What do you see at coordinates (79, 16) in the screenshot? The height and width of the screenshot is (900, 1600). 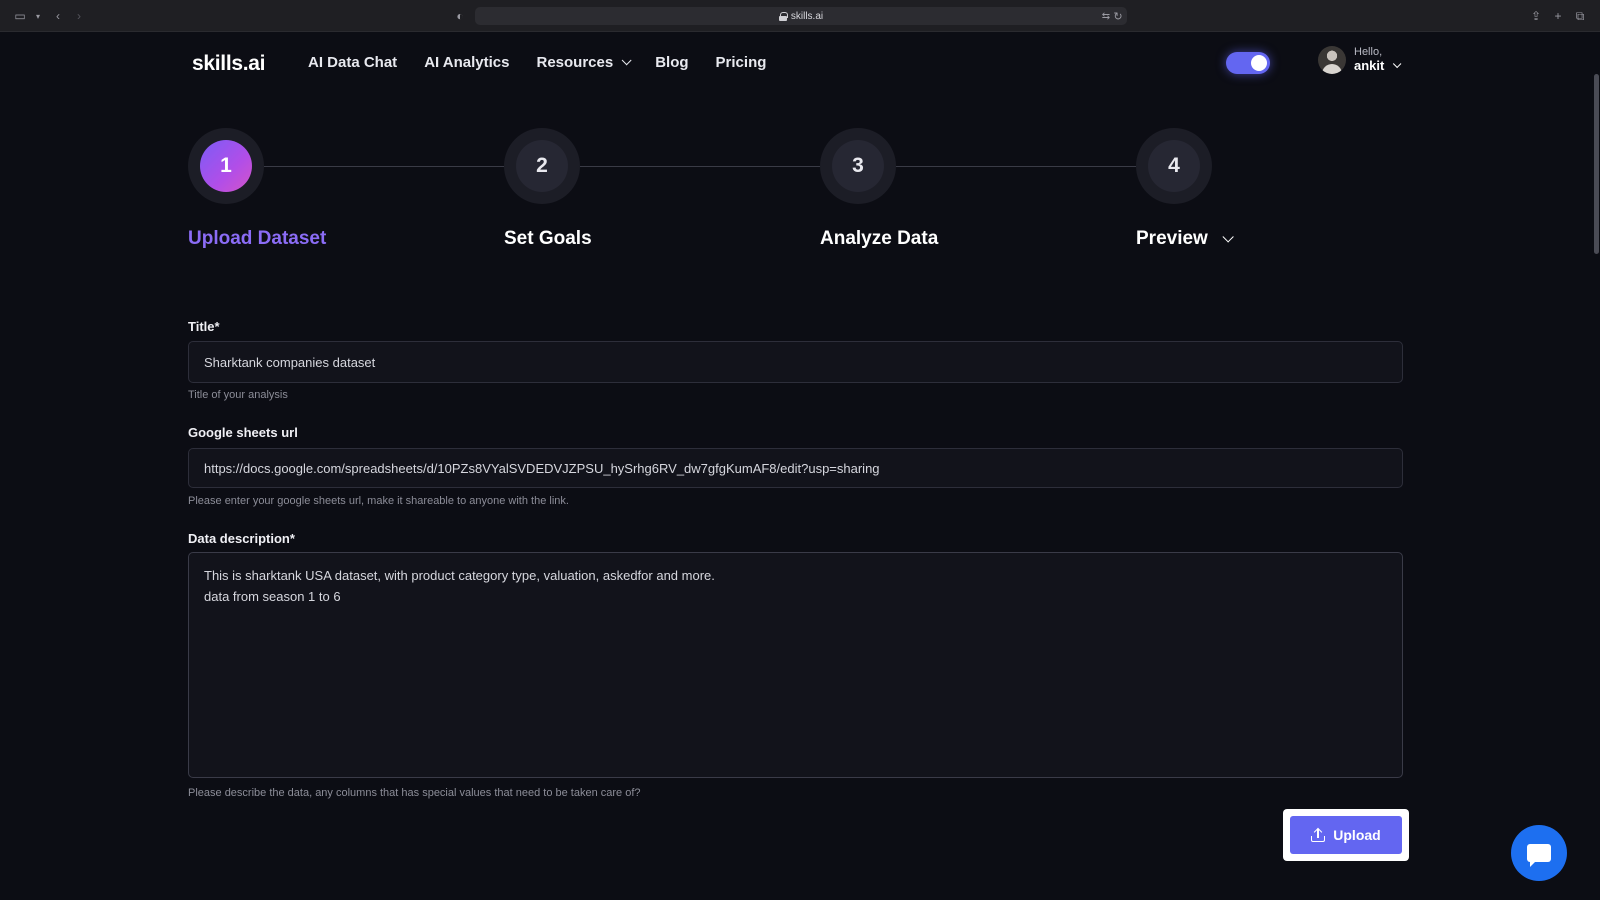 I see `forward-icon: ›` at bounding box center [79, 16].